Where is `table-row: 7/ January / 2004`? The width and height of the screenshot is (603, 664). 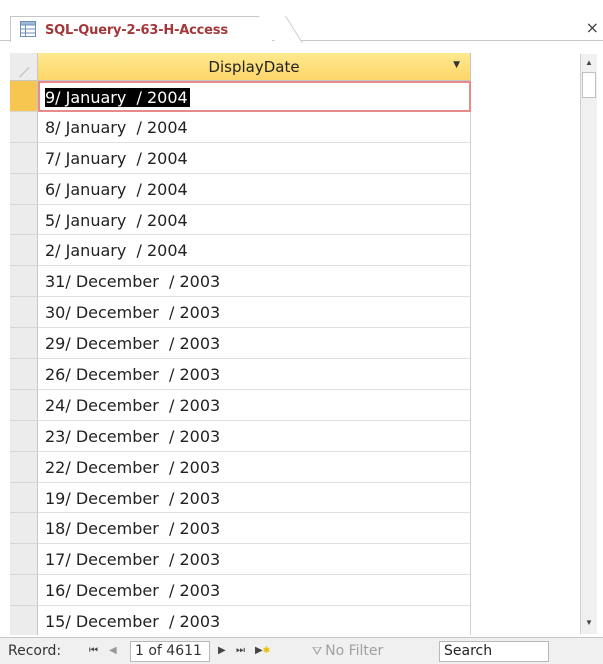
table-row: 7/ January / 2004 is located at coordinates (301, 158).